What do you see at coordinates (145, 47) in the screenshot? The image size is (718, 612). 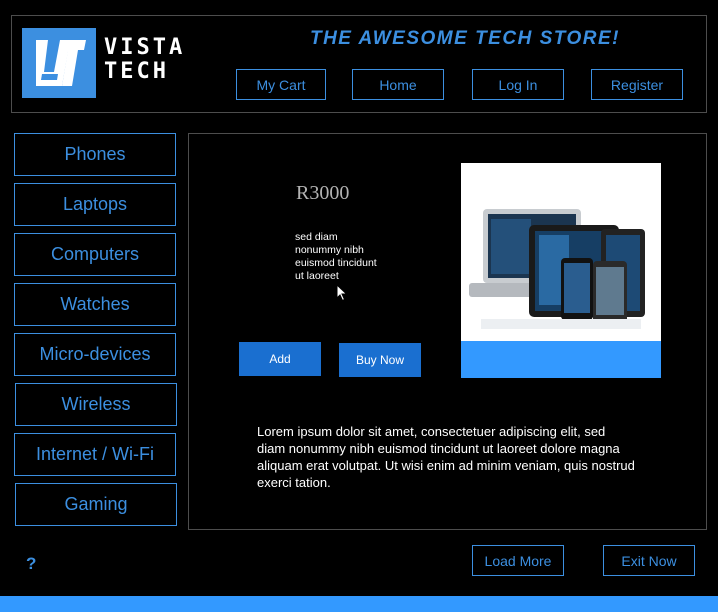 I see `logo-line-1: VISTA` at bounding box center [145, 47].